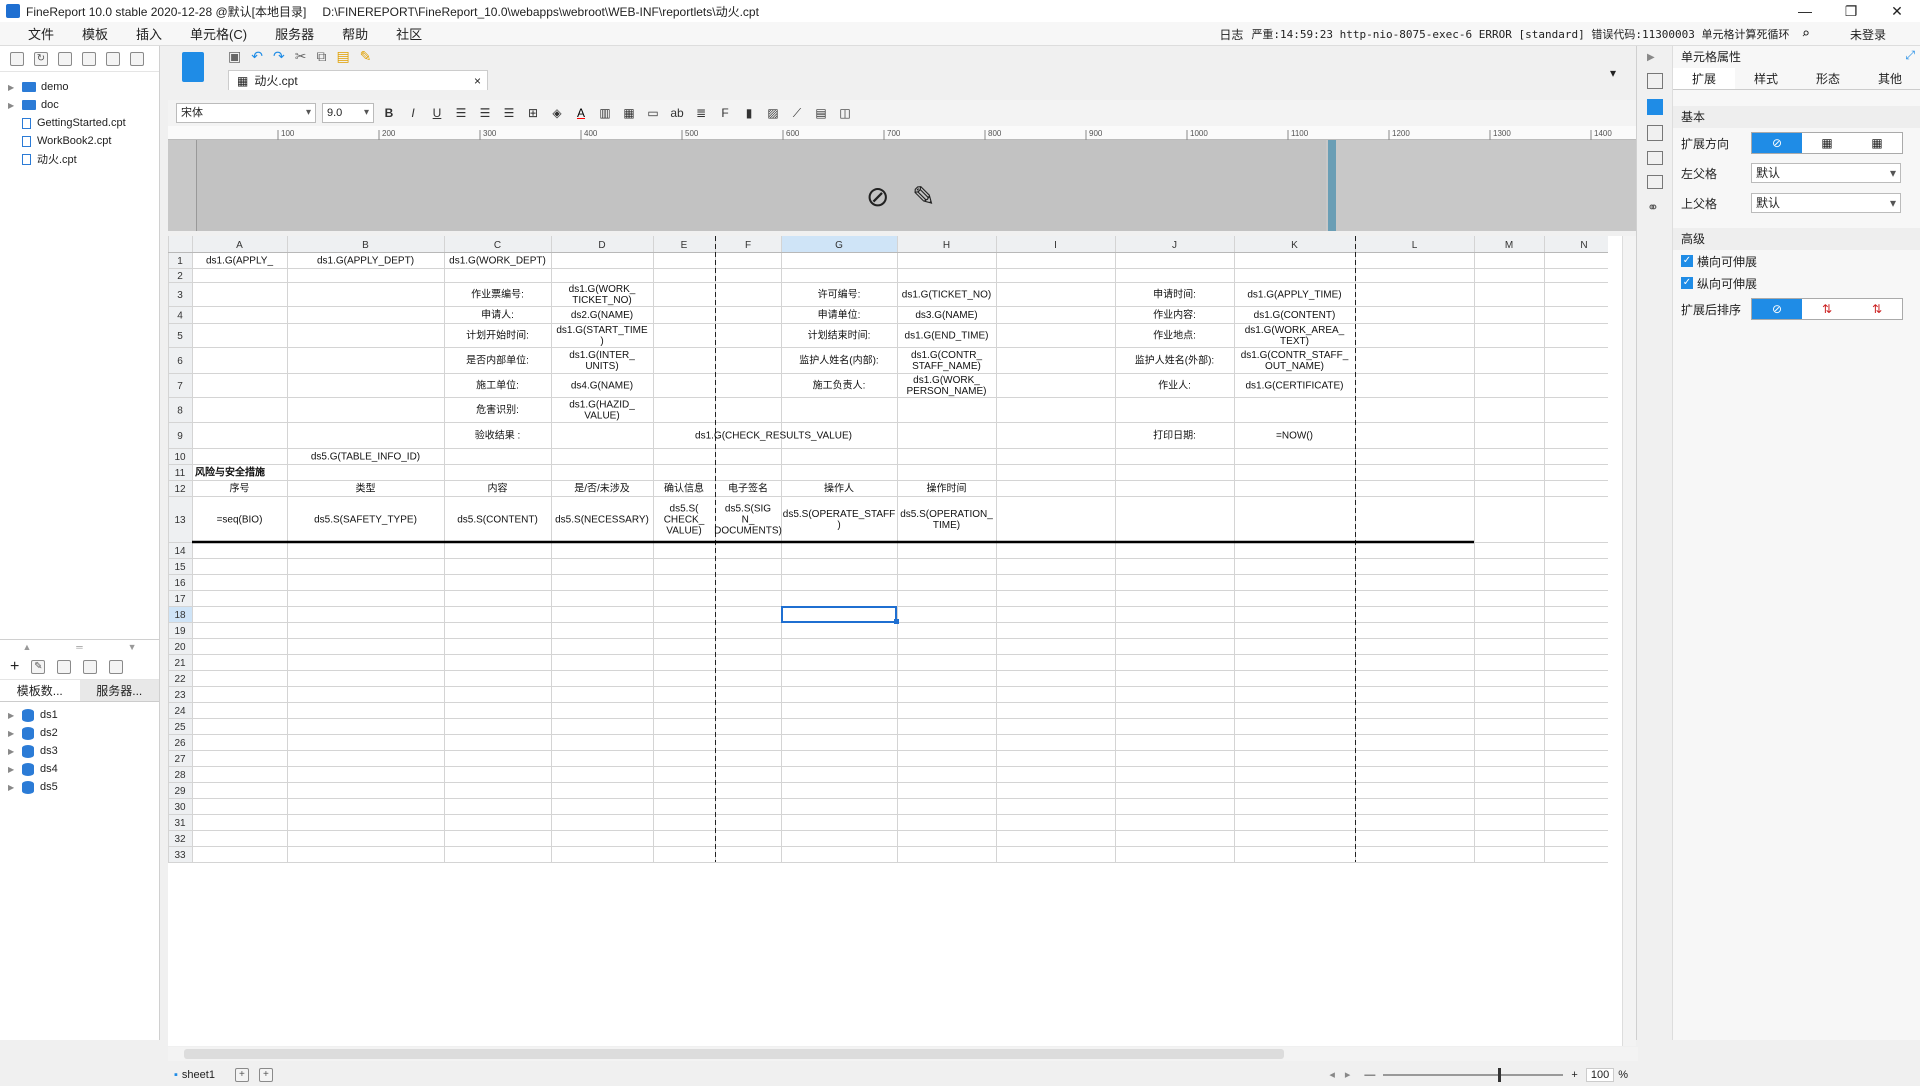 This screenshot has width=1920, height=1086. What do you see at coordinates (366, 56) in the screenshot?
I see `format-painter-icon: ✎` at bounding box center [366, 56].